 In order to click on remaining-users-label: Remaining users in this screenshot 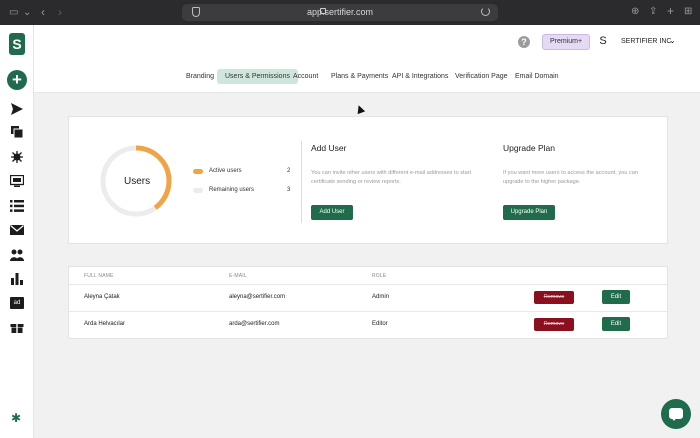, I will do `click(232, 190)`.